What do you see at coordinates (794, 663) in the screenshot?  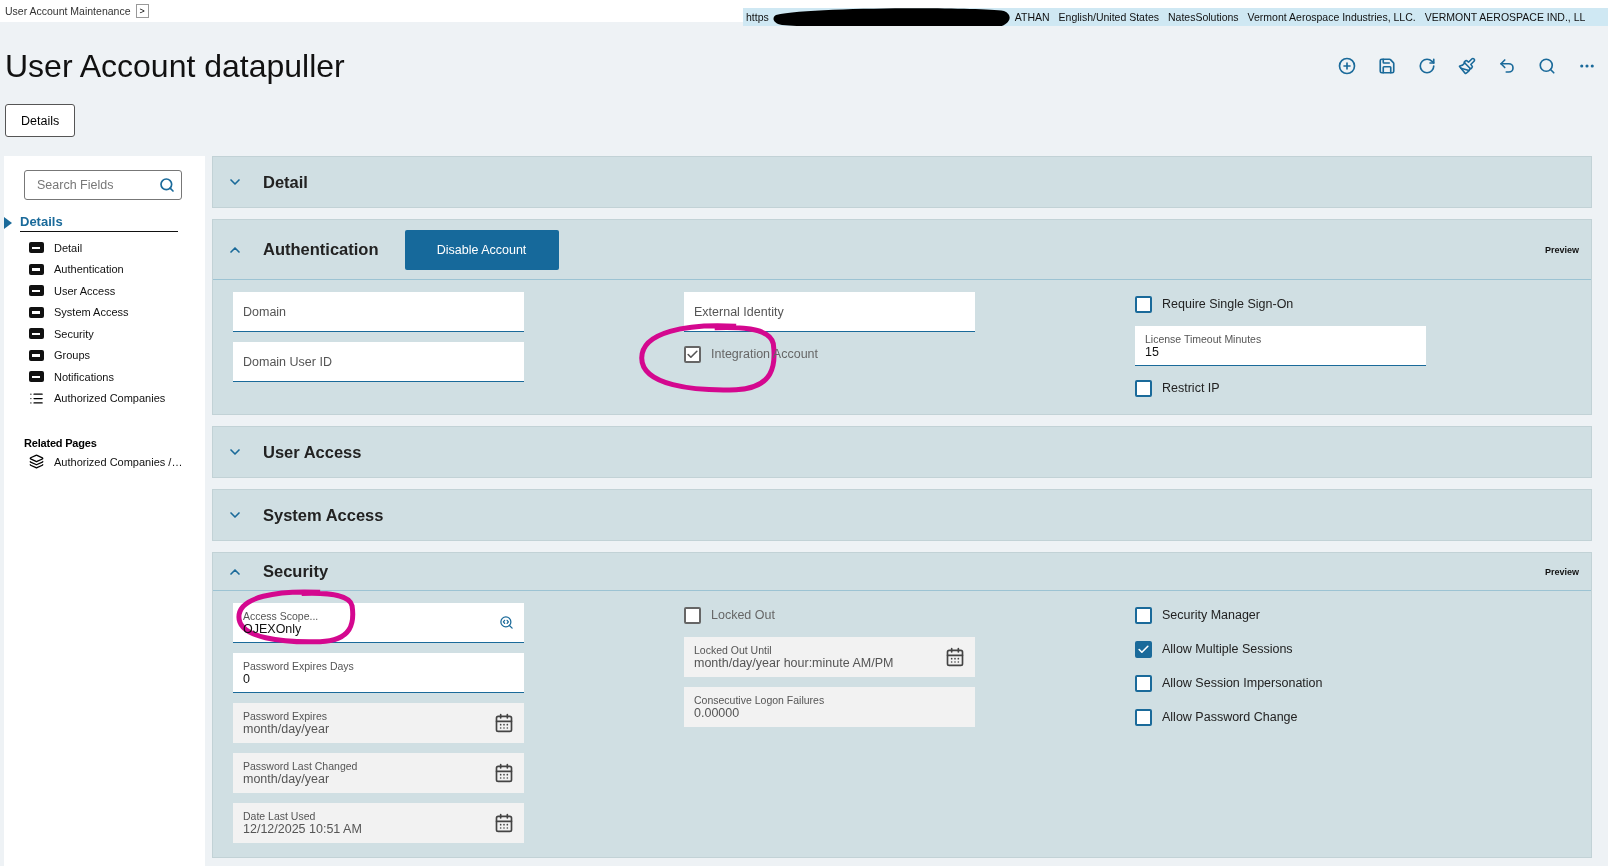 I see `field-value: month/day/year hour:minute AM/PM` at bounding box center [794, 663].